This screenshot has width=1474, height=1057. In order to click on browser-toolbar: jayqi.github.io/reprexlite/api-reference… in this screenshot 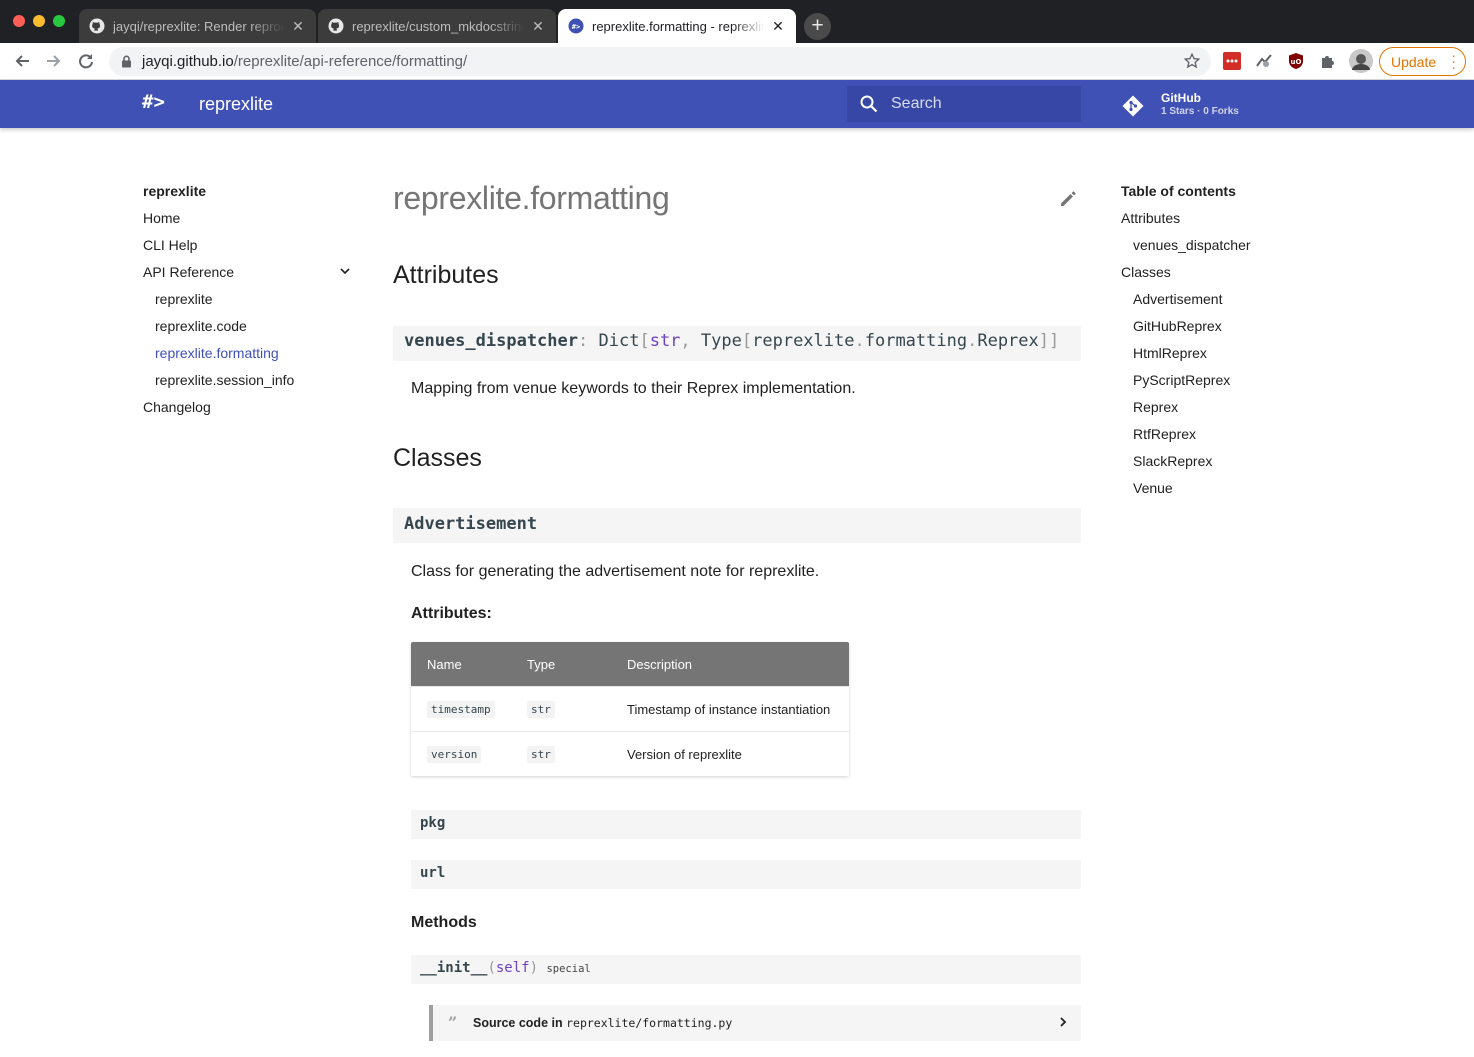, I will do `click(737, 61)`.